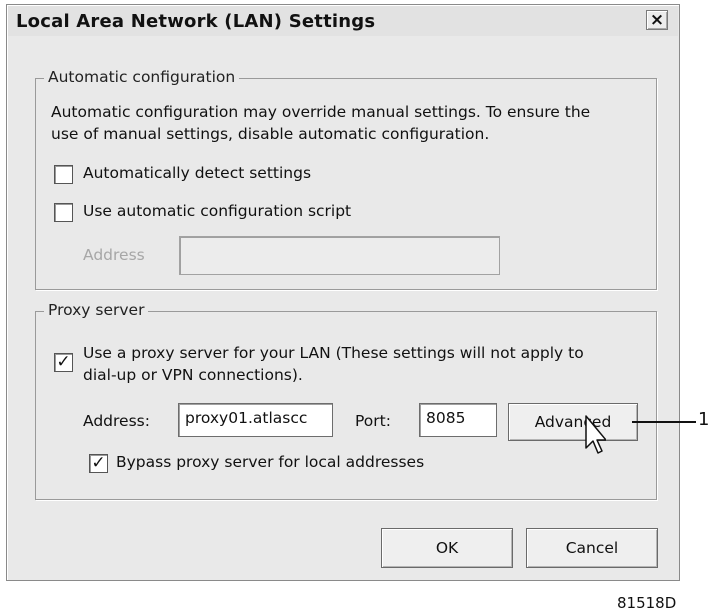 Image resolution: width=712 pixels, height=615 pixels. What do you see at coordinates (217, 211) in the screenshot?
I see `auto-config-script-label: Use automatic configuration script` at bounding box center [217, 211].